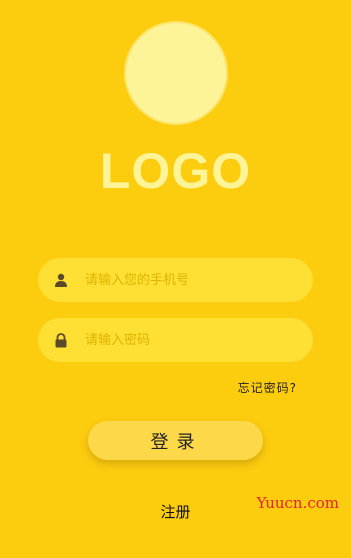 The width and height of the screenshot is (351, 558). What do you see at coordinates (267, 387) in the screenshot?
I see `forgot-password-link: 忘记密码?` at bounding box center [267, 387].